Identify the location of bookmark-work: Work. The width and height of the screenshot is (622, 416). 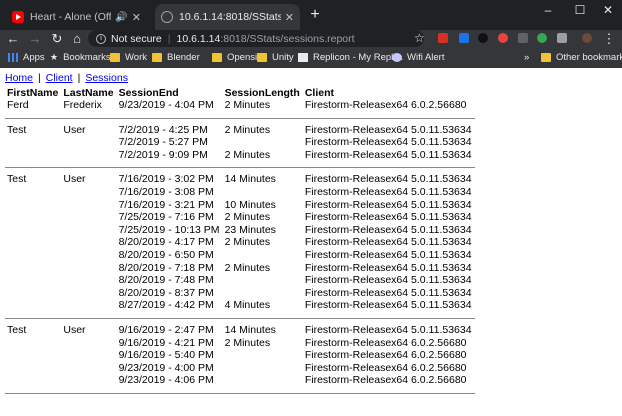
(128, 57).